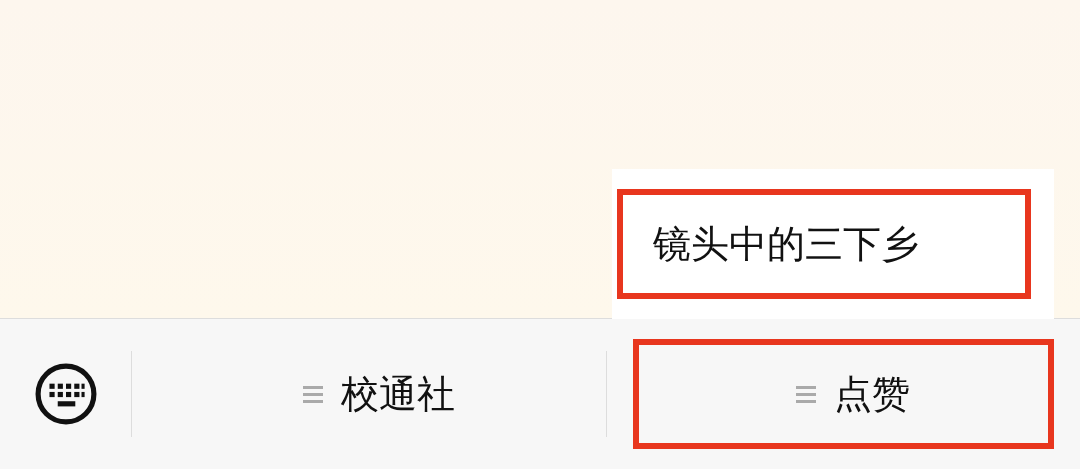 This screenshot has width=1080, height=469. I want to click on menu-item: 校通社, so click(369, 394).